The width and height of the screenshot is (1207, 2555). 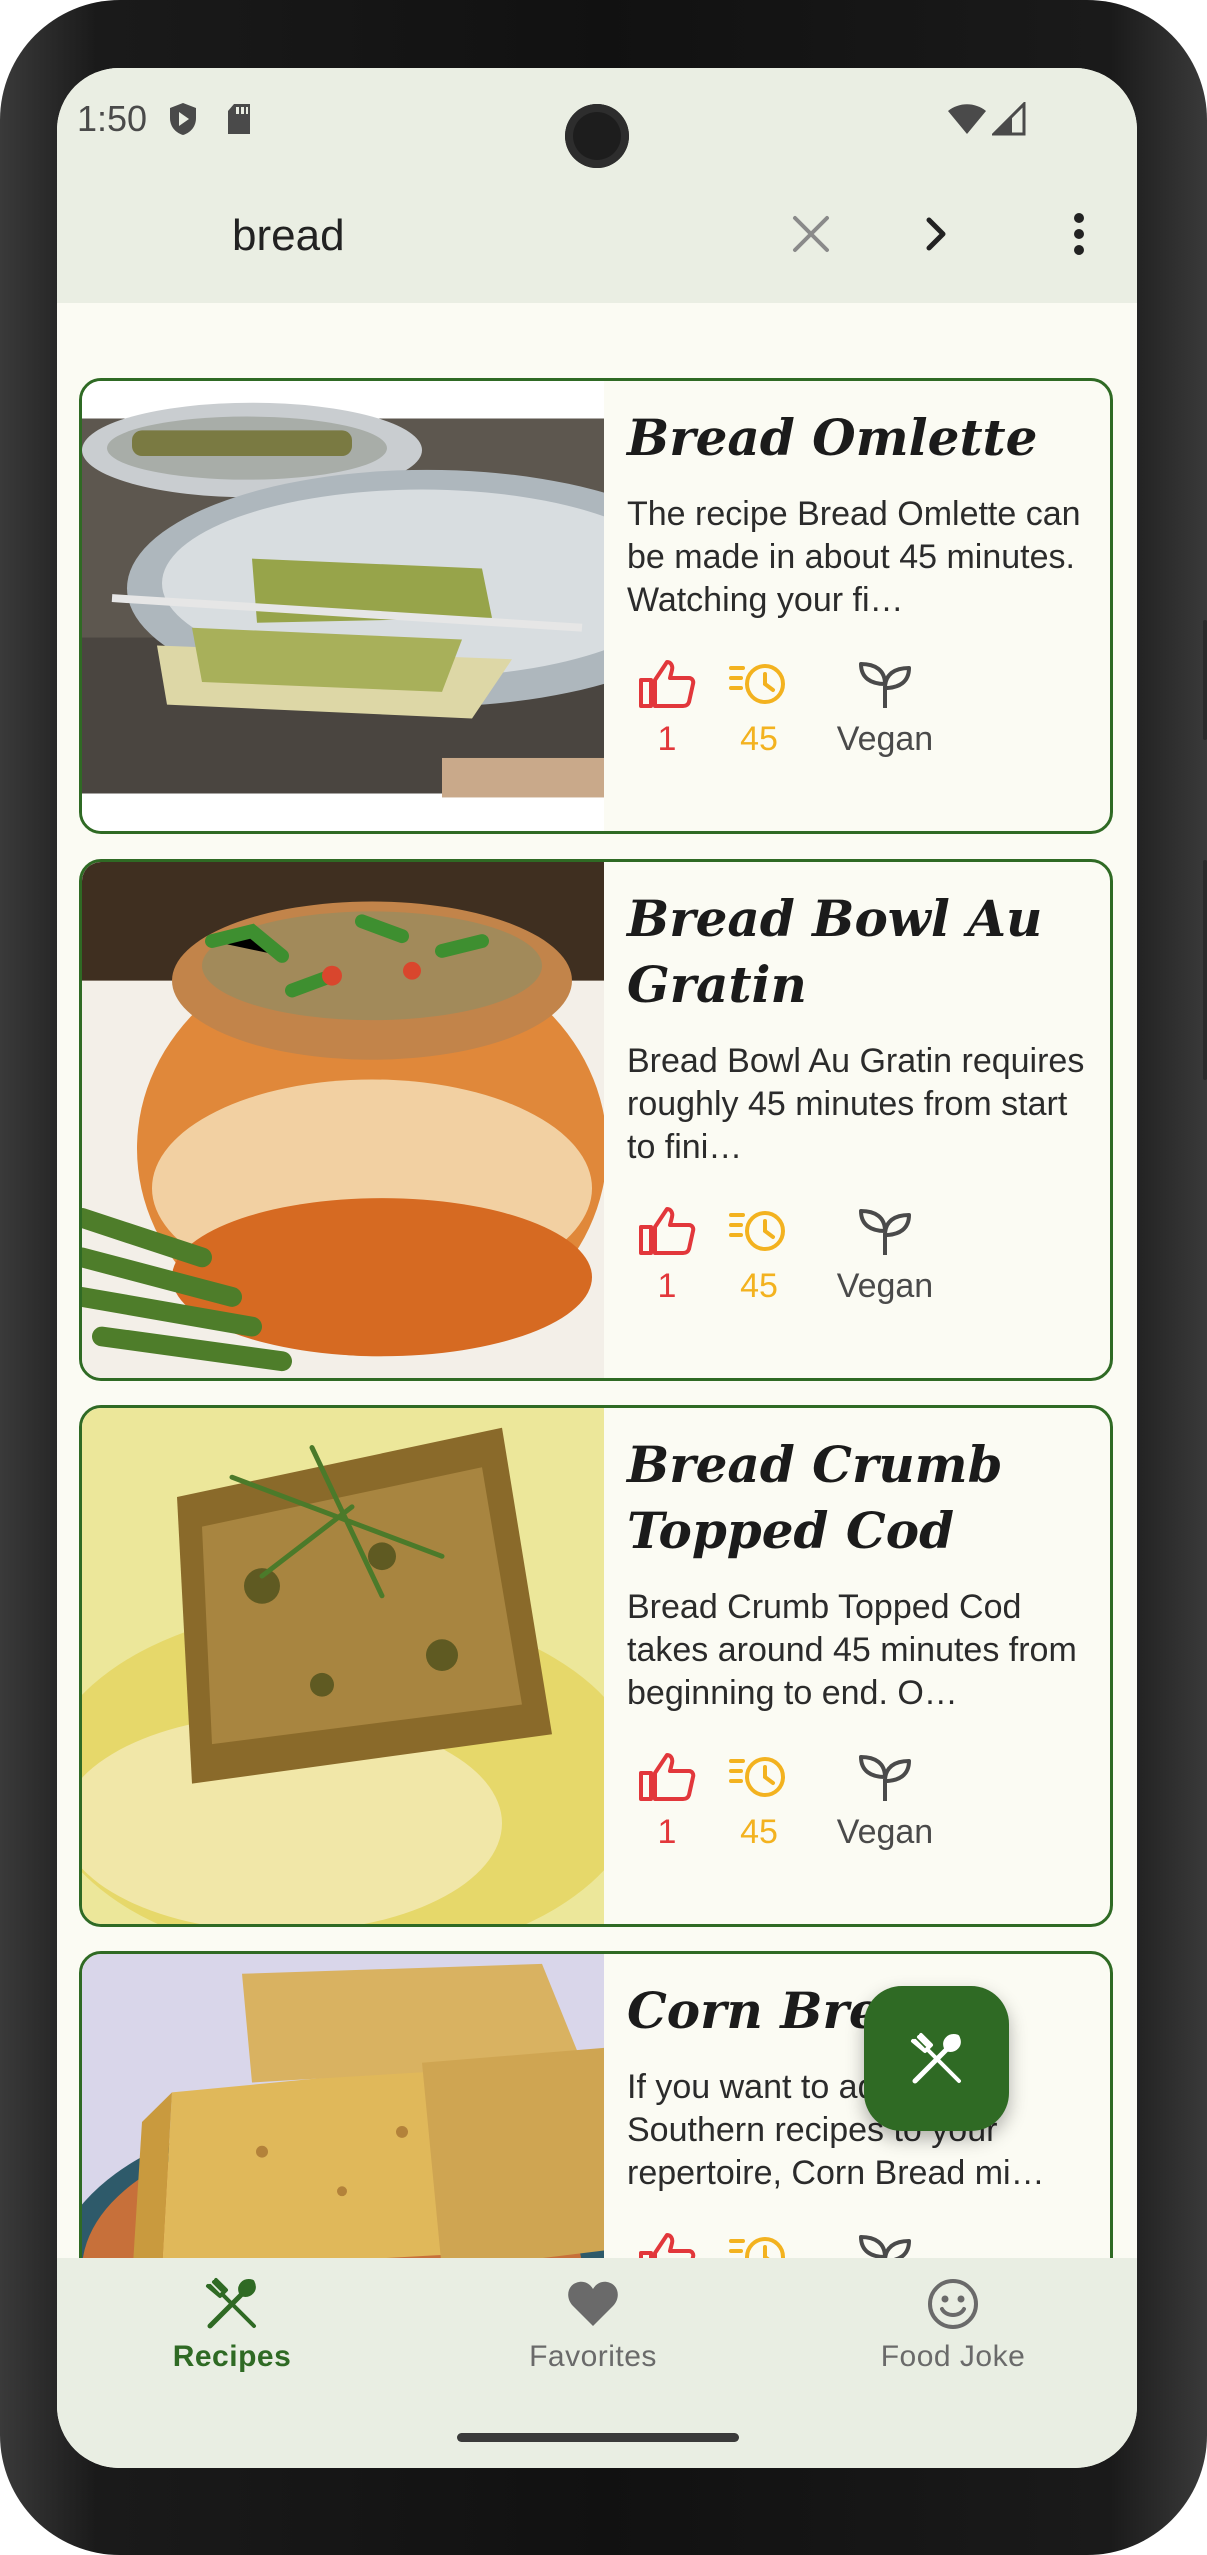 What do you see at coordinates (232, 2356) in the screenshot?
I see `nav-label-recipes: Recipes` at bounding box center [232, 2356].